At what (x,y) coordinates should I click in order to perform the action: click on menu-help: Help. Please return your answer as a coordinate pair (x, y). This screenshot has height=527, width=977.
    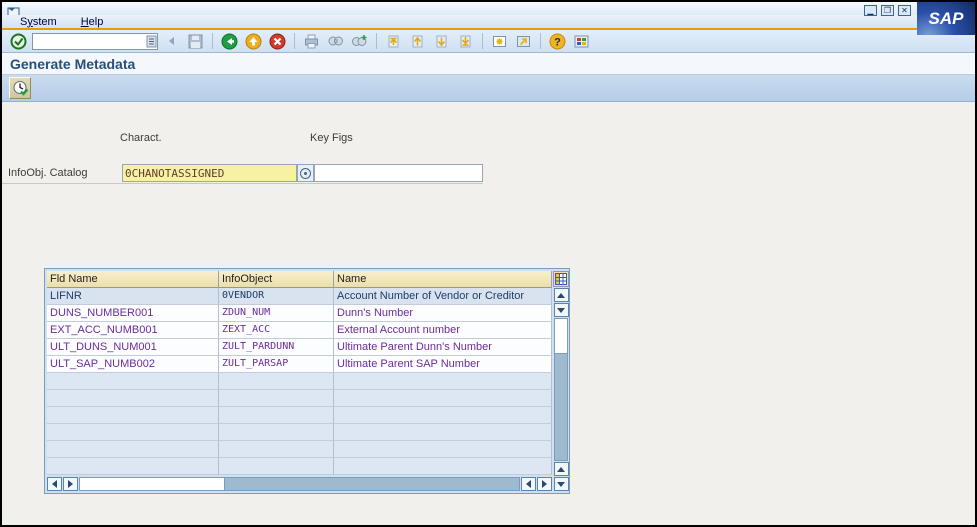
    Looking at the image, I should click on (92, 22).